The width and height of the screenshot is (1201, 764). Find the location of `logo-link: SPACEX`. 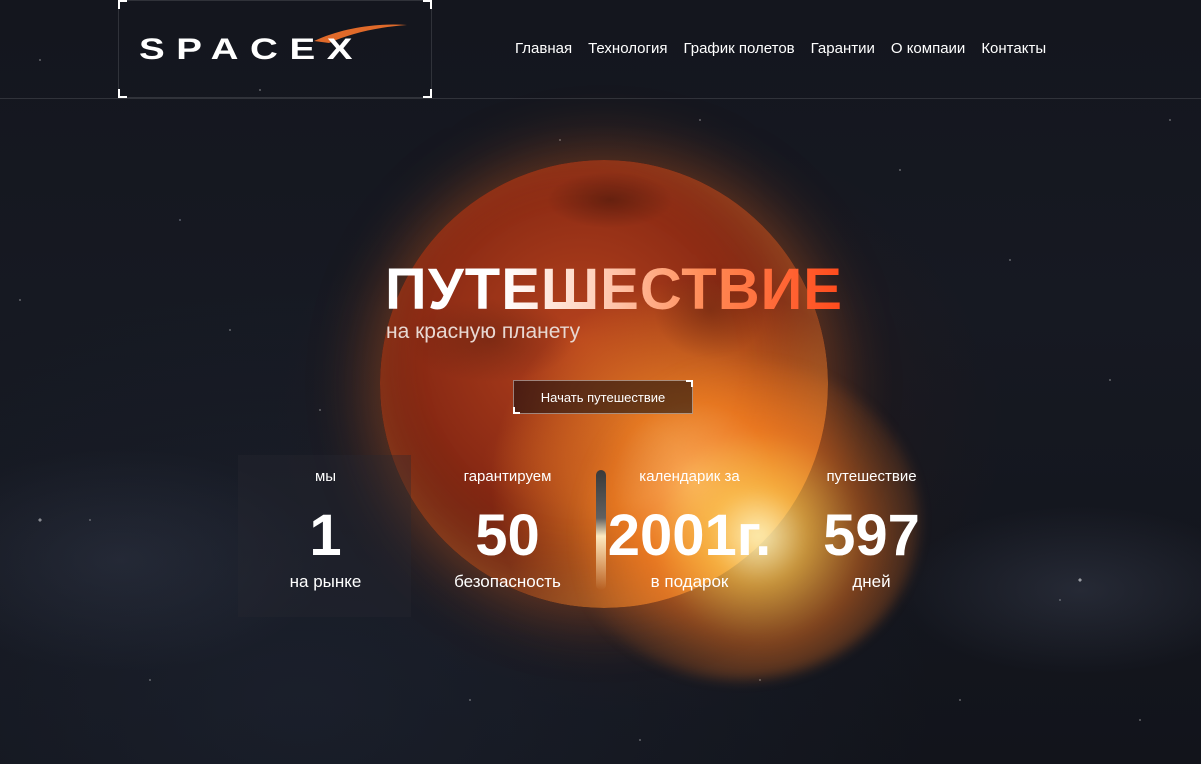

logo-link: SPACEX is located at coordinates (275, 49).